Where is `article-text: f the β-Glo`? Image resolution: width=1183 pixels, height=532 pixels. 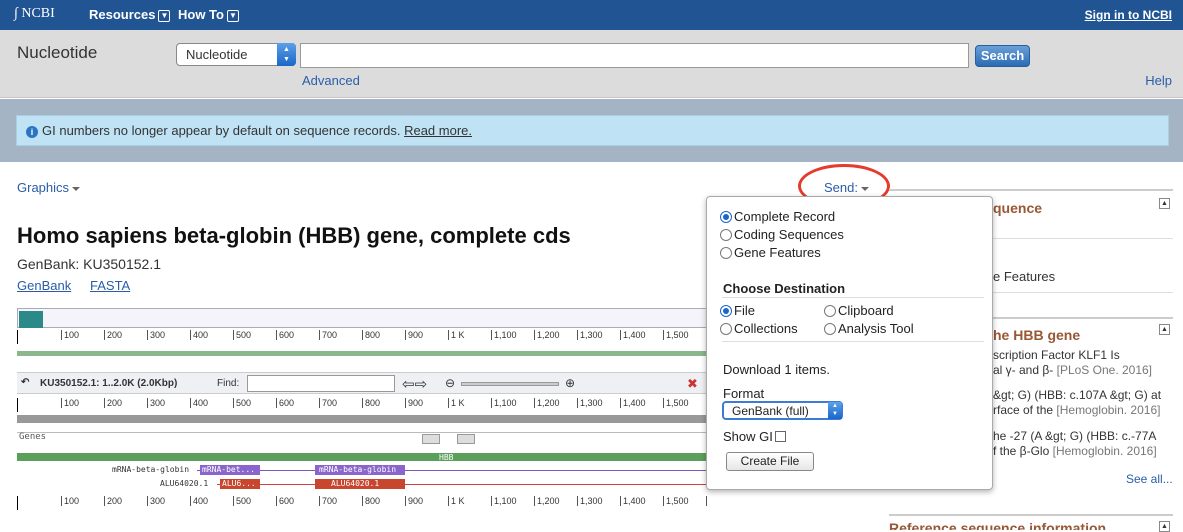
article-text: f the β-Glo is located at coordinates (1021, 451).